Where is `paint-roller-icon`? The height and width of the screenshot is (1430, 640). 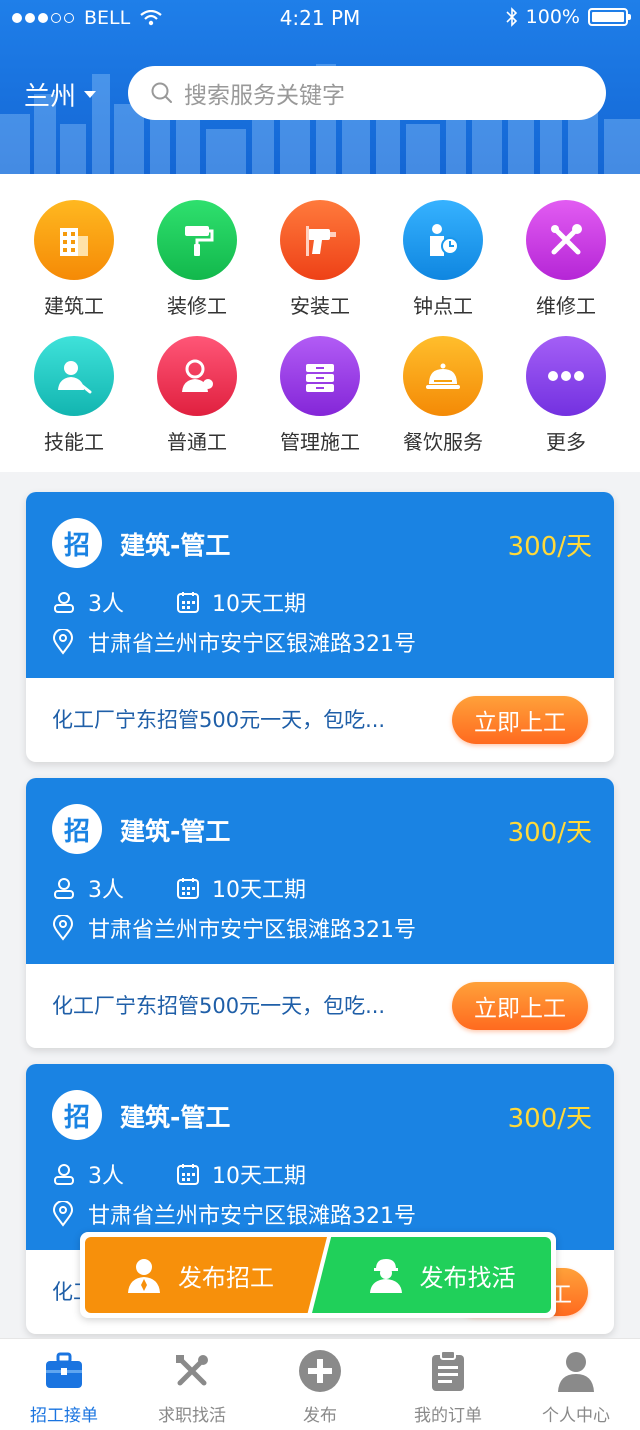 paint-roller-icon is located at coordinates (197, 240).